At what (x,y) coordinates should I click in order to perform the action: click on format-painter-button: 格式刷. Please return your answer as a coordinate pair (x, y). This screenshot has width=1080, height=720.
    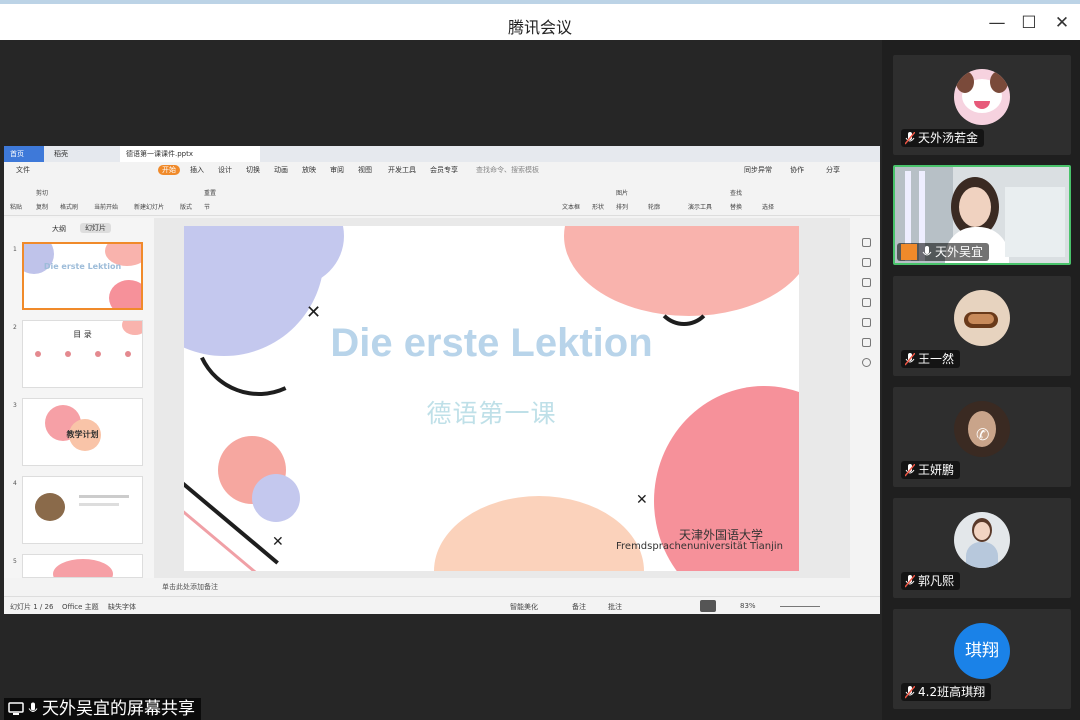
    Looking at the image, I should click on (69, 206).